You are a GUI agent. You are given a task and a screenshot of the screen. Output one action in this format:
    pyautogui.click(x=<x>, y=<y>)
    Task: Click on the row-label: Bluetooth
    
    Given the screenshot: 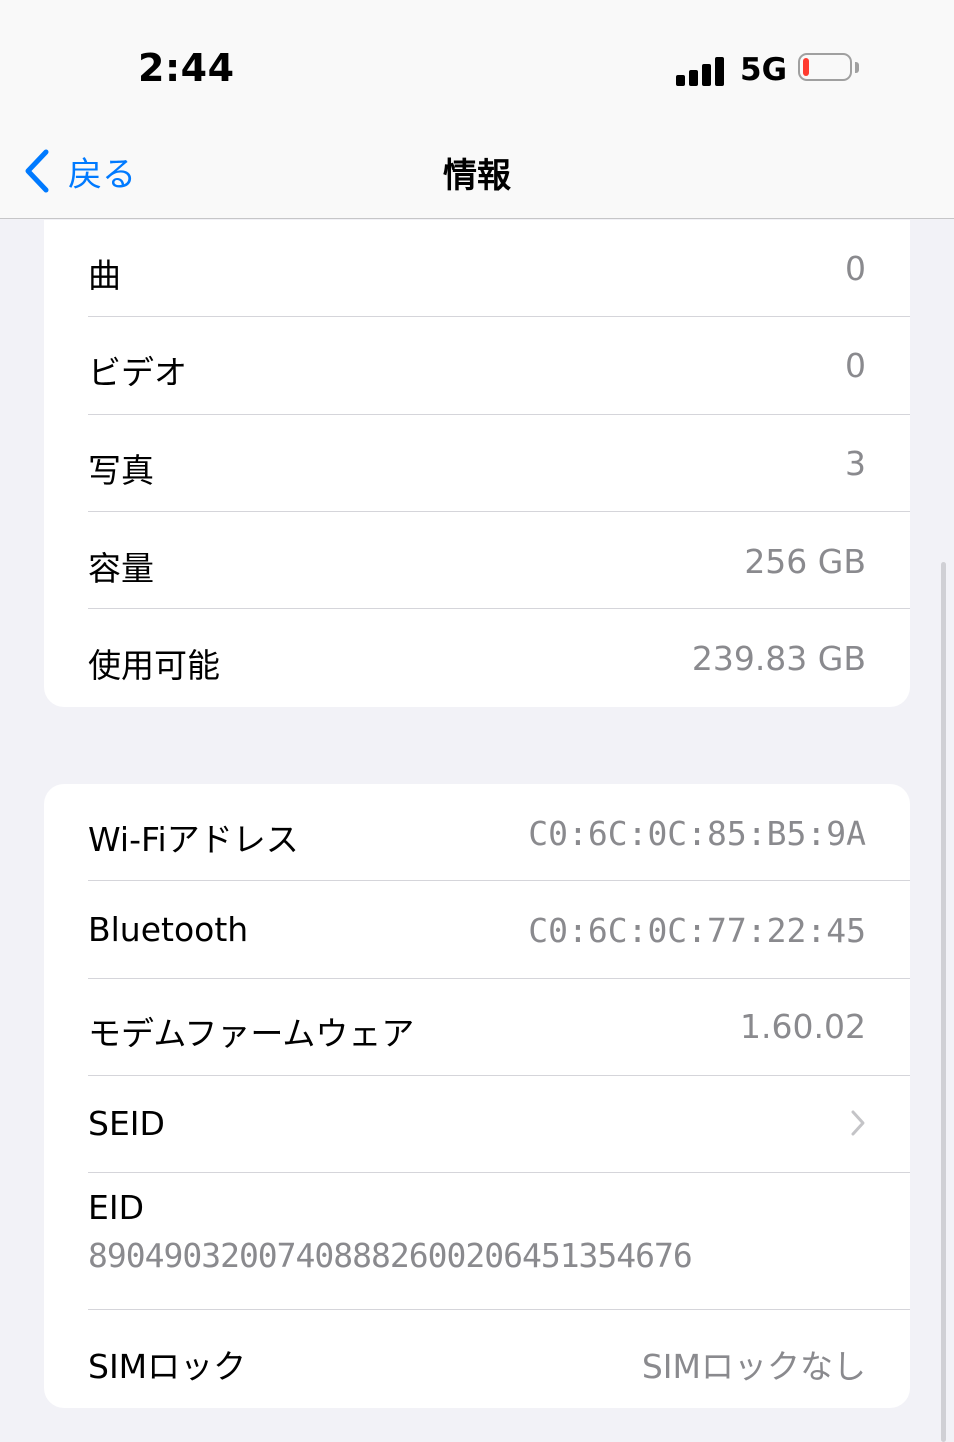 What is the action you would take?
    pyautogui.click(x=168, y=929)
    